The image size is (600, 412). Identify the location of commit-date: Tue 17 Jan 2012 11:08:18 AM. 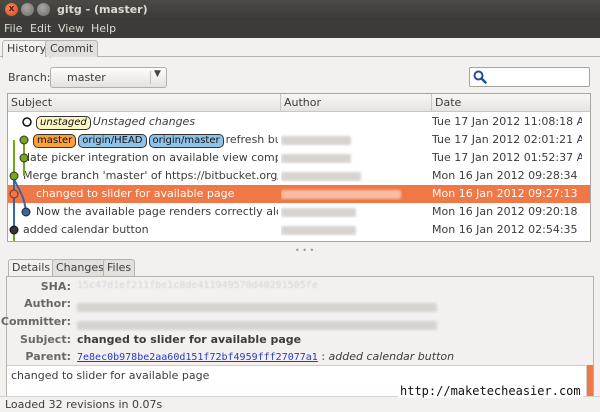
(507, 121).